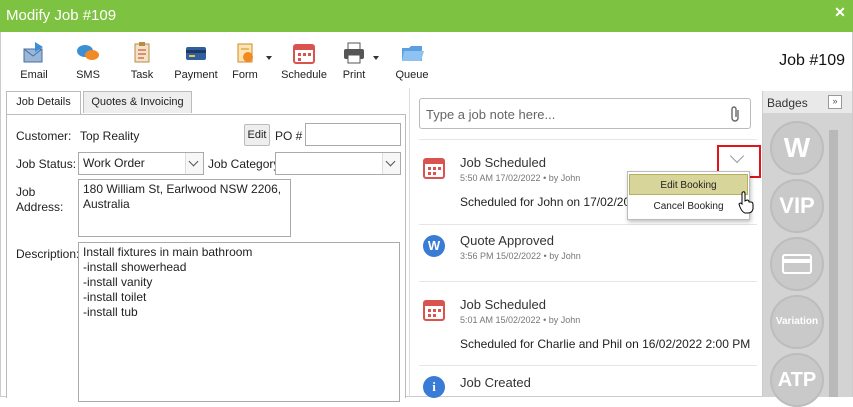 This screenshot has height=407, width=853. I want to click on sms-label: SMS, so click(88, 75).